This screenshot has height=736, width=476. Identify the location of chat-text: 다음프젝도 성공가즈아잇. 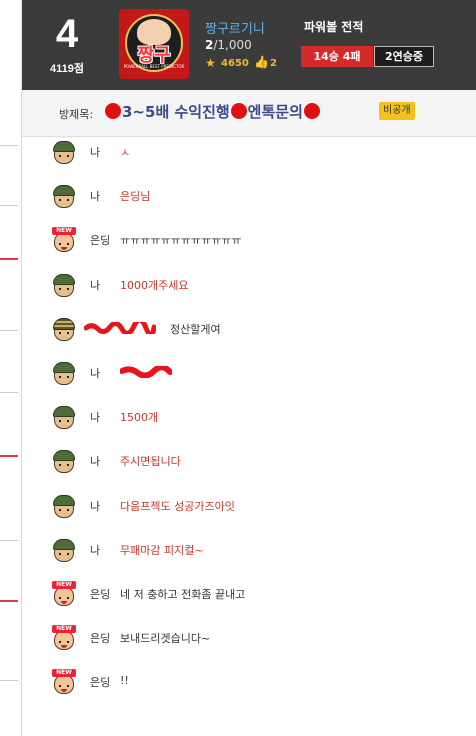
(177, 506).